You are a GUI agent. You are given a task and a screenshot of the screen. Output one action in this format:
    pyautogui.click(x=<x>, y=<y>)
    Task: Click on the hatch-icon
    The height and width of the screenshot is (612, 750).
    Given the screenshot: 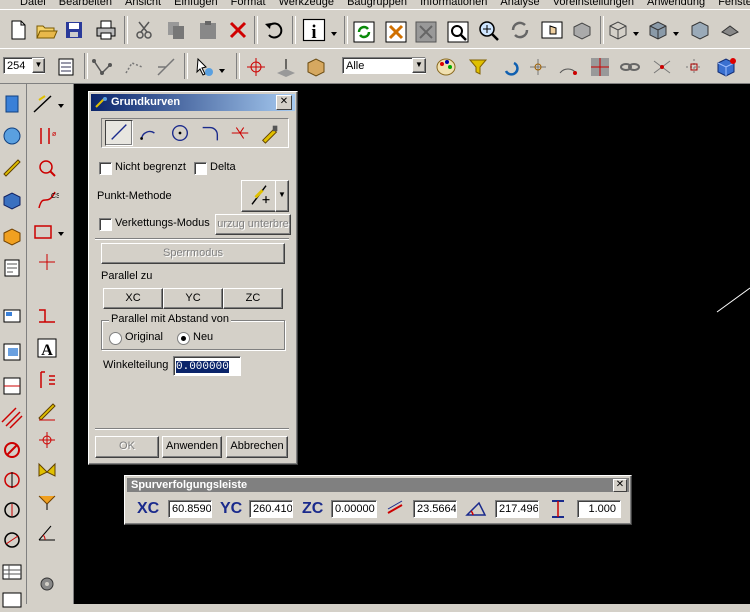 What is the action you would take?
    pyautogui.click(x=12, y=418)
    